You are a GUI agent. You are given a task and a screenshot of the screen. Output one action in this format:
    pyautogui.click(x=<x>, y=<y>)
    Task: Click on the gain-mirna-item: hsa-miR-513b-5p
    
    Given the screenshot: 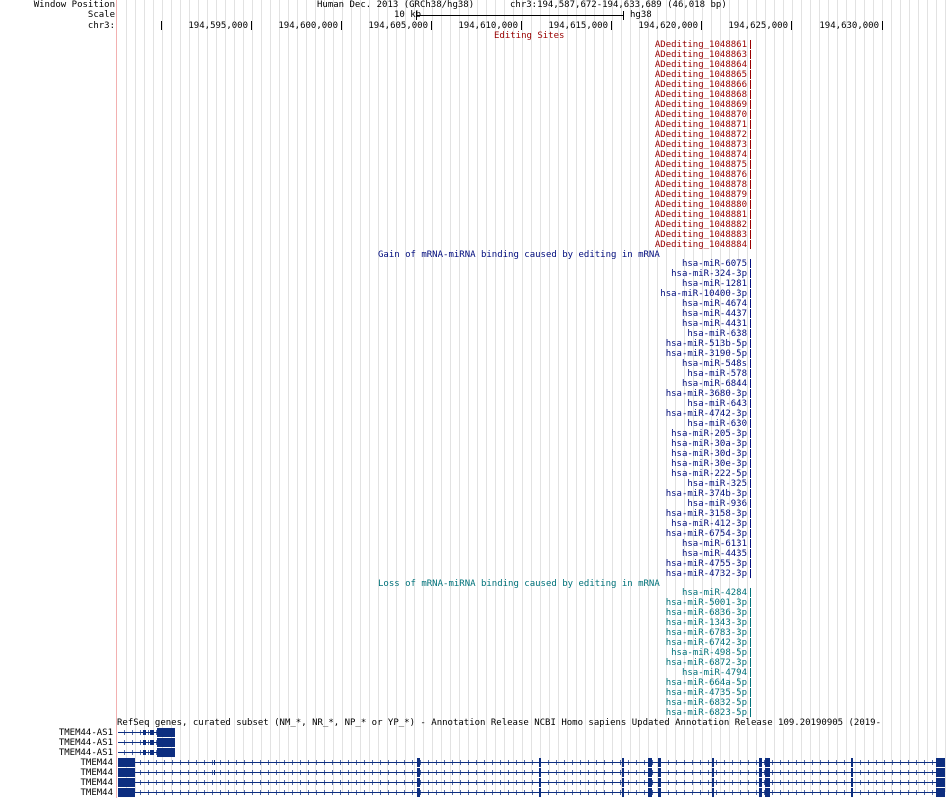 What is the action you would take?
    pyautogui.click(x=677, y=344)
    